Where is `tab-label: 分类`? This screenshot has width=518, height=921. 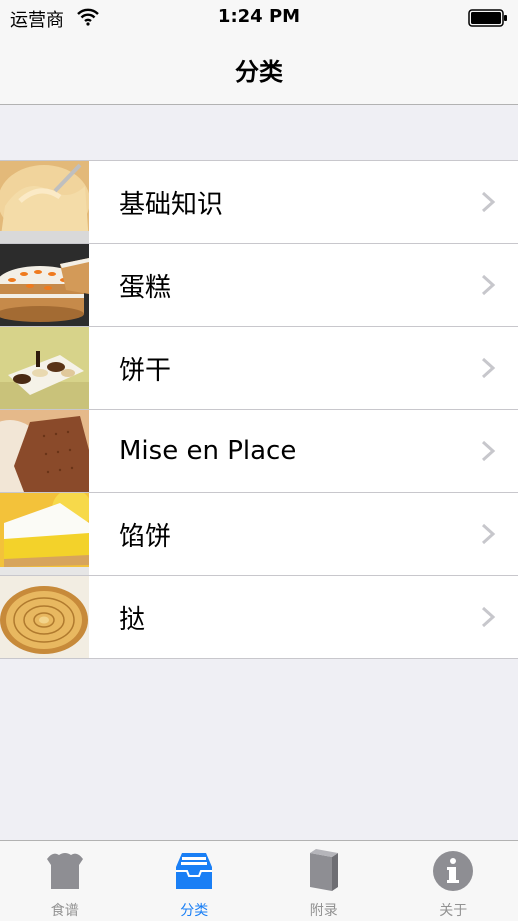
tab-label: 分类 is located at coordinates (195, 910).